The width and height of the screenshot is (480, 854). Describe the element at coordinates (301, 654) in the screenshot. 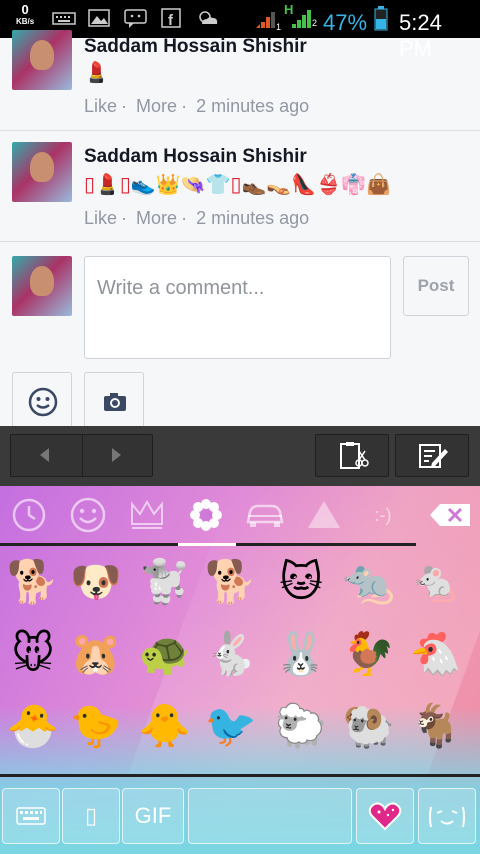

I see `emoji-key: 🐰` at that location.